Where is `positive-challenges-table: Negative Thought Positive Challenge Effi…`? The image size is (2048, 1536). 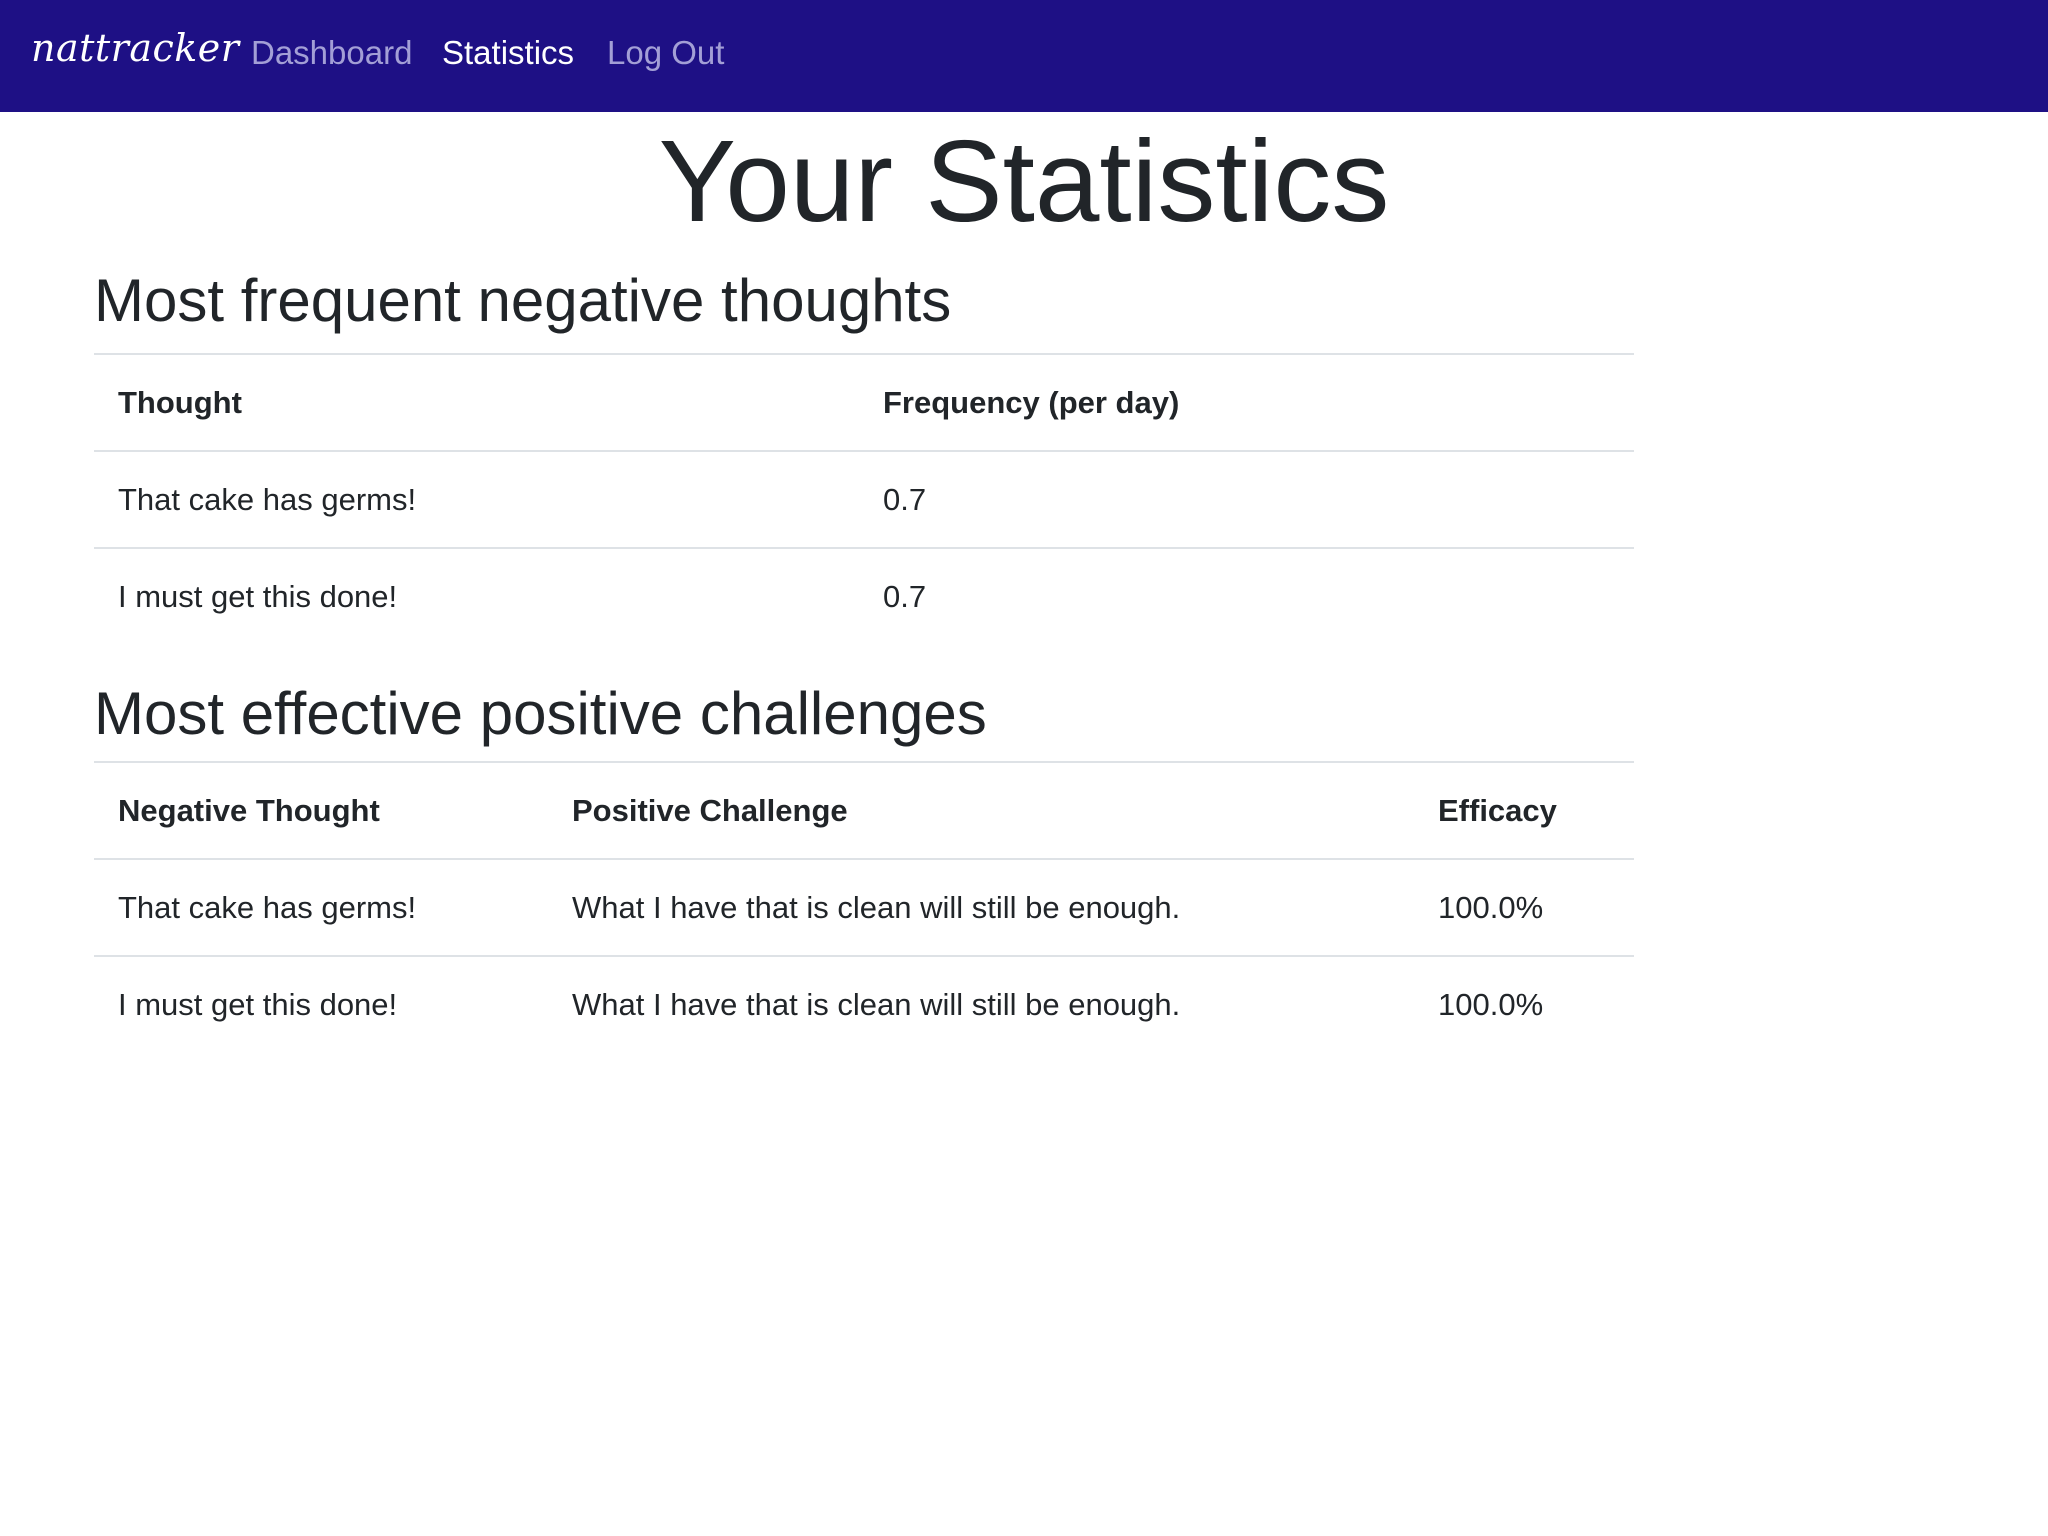
positive-challenges-table: Negative Thought Positive Challenge Effi… is located at coordinates (864, 907).